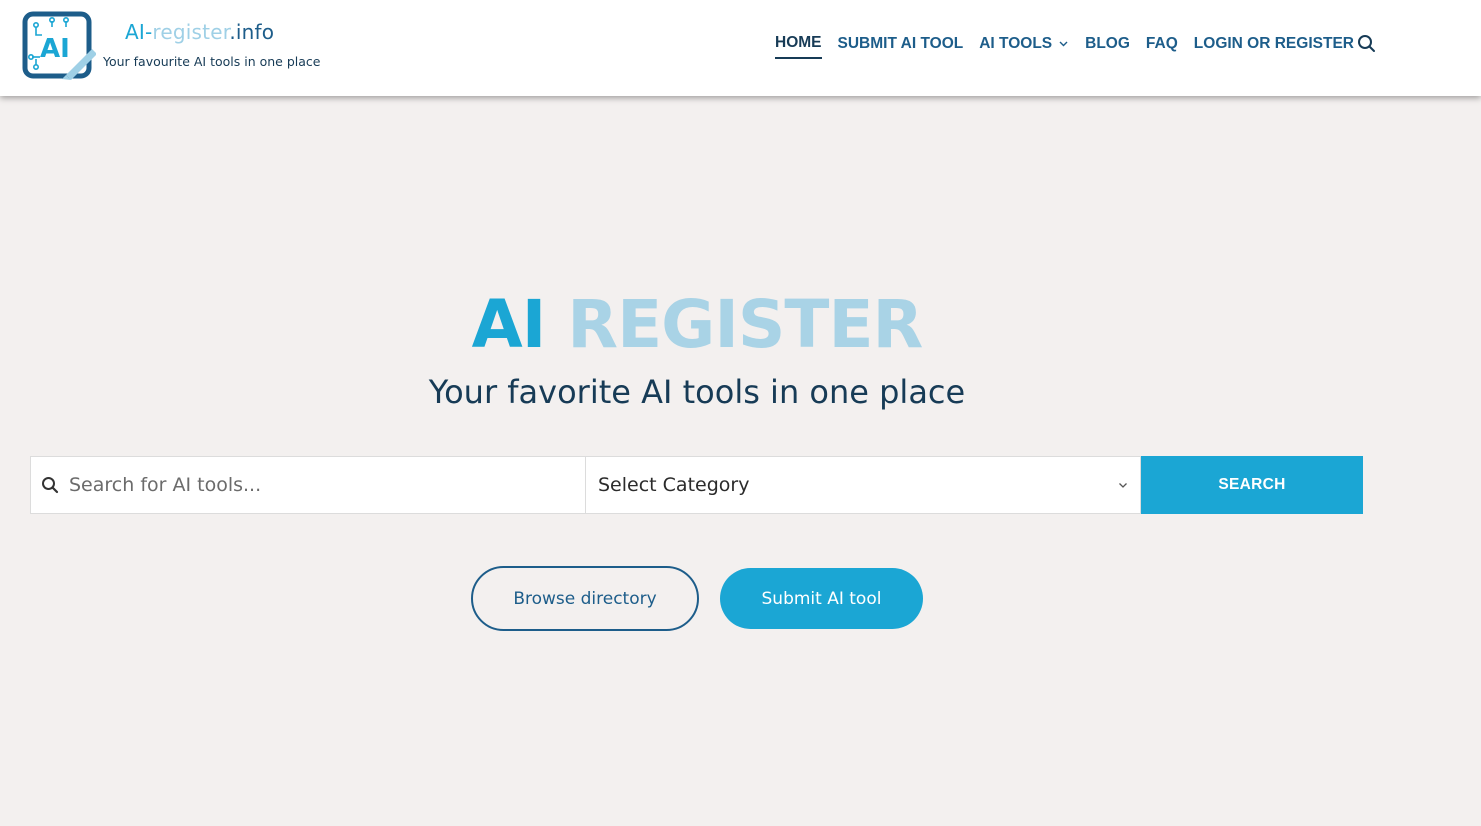 The height and width of the screenshot is (826, 1481). What do you see at coordinates (674, 485) in the screenshot?
I see `category-select-value: Select Category` at bounding box center [674, 485].